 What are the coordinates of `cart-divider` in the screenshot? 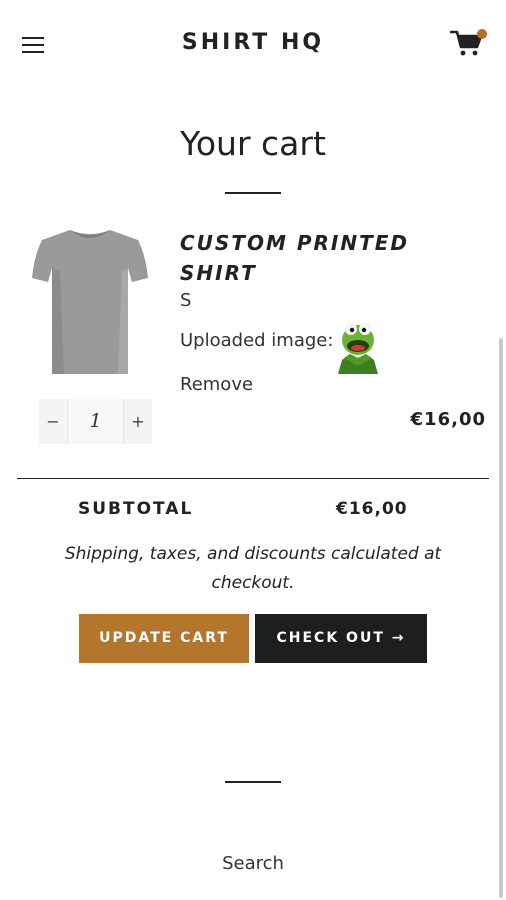 It's located at (253, 478).